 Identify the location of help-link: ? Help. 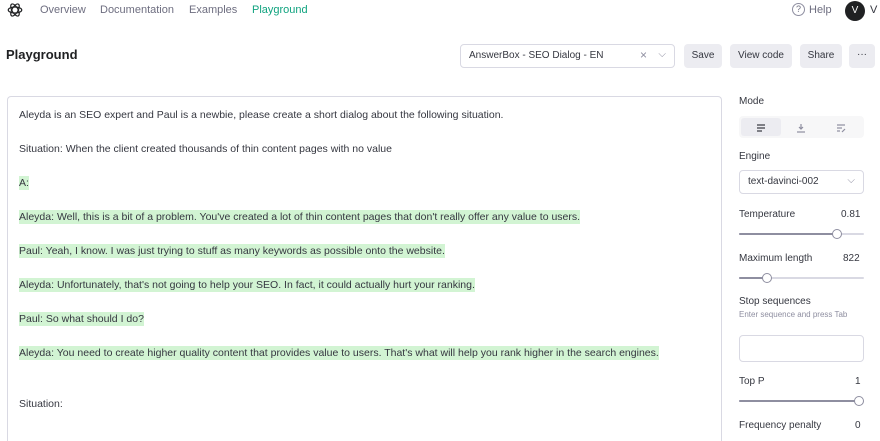
(812, 9).